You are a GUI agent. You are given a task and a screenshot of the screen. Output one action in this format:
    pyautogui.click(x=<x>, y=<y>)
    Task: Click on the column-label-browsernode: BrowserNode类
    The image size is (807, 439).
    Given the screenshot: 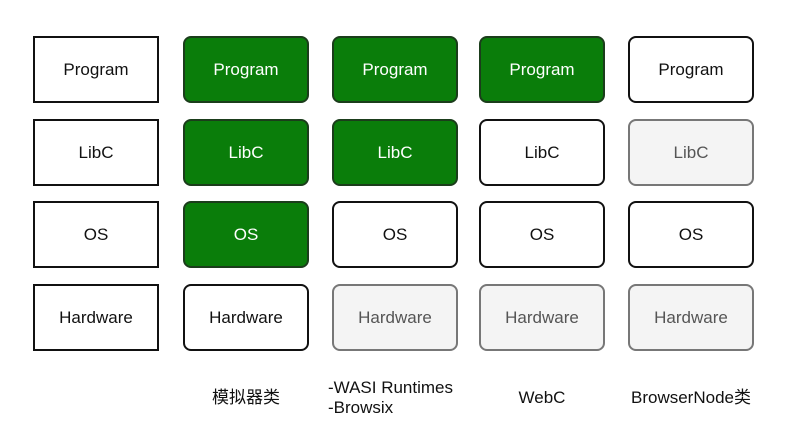 What is the action you would take?
    pyautogui.click(x=691, y=398)
    